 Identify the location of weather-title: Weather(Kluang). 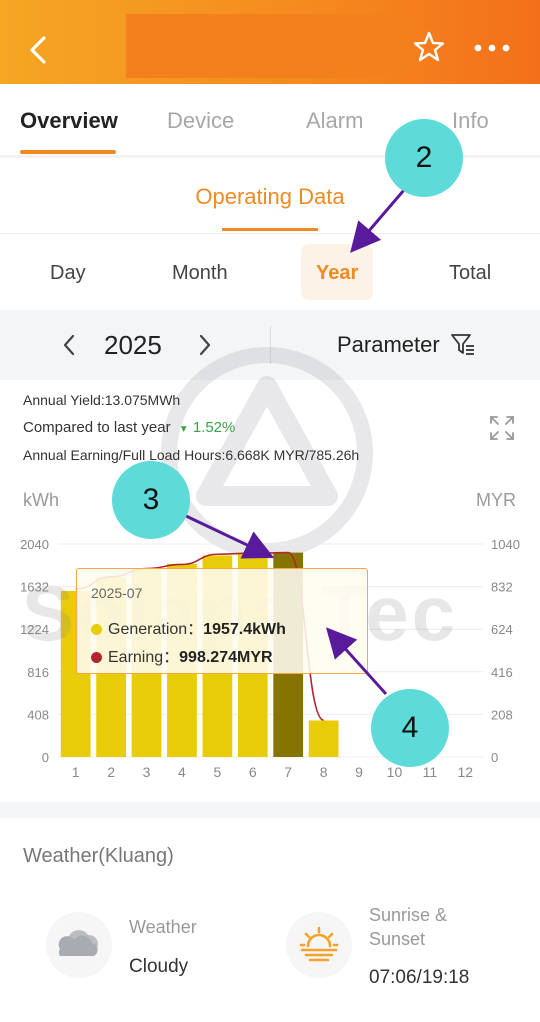
(98, 856).